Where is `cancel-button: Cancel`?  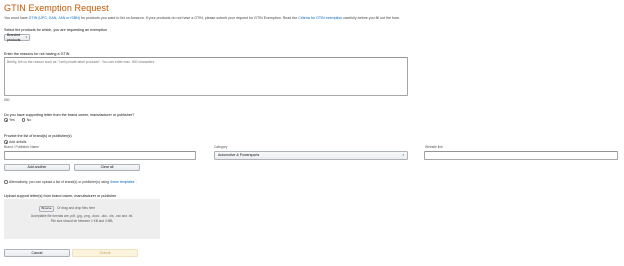 cancel-button: Cancel is located at coordinates (37, 253).